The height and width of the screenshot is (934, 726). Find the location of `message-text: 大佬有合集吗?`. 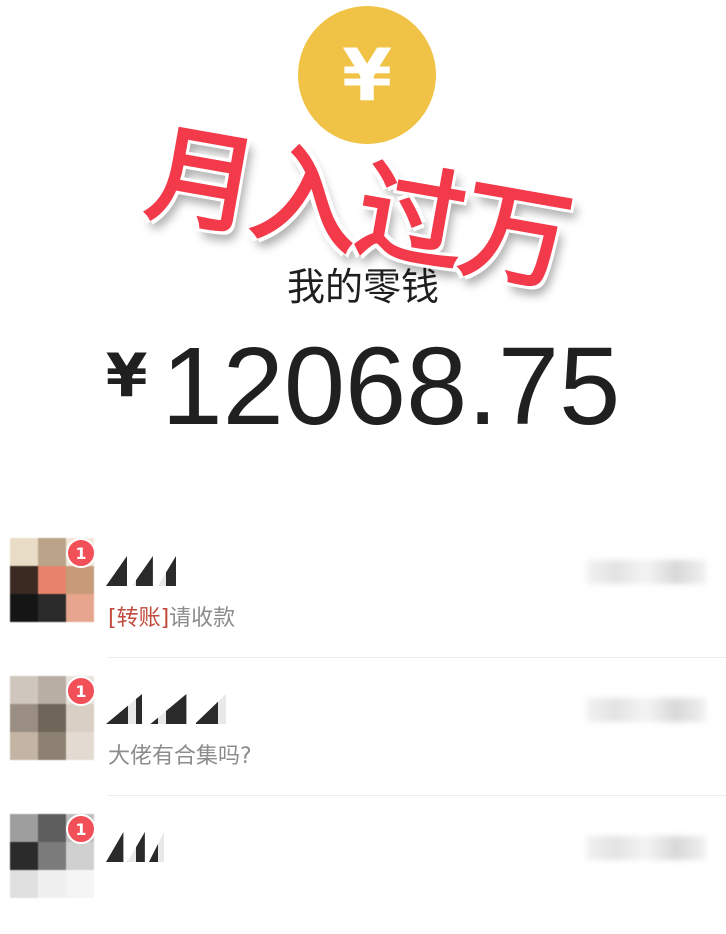

message-text: 大佬有合集吗? is located at coordinates (180, 756).